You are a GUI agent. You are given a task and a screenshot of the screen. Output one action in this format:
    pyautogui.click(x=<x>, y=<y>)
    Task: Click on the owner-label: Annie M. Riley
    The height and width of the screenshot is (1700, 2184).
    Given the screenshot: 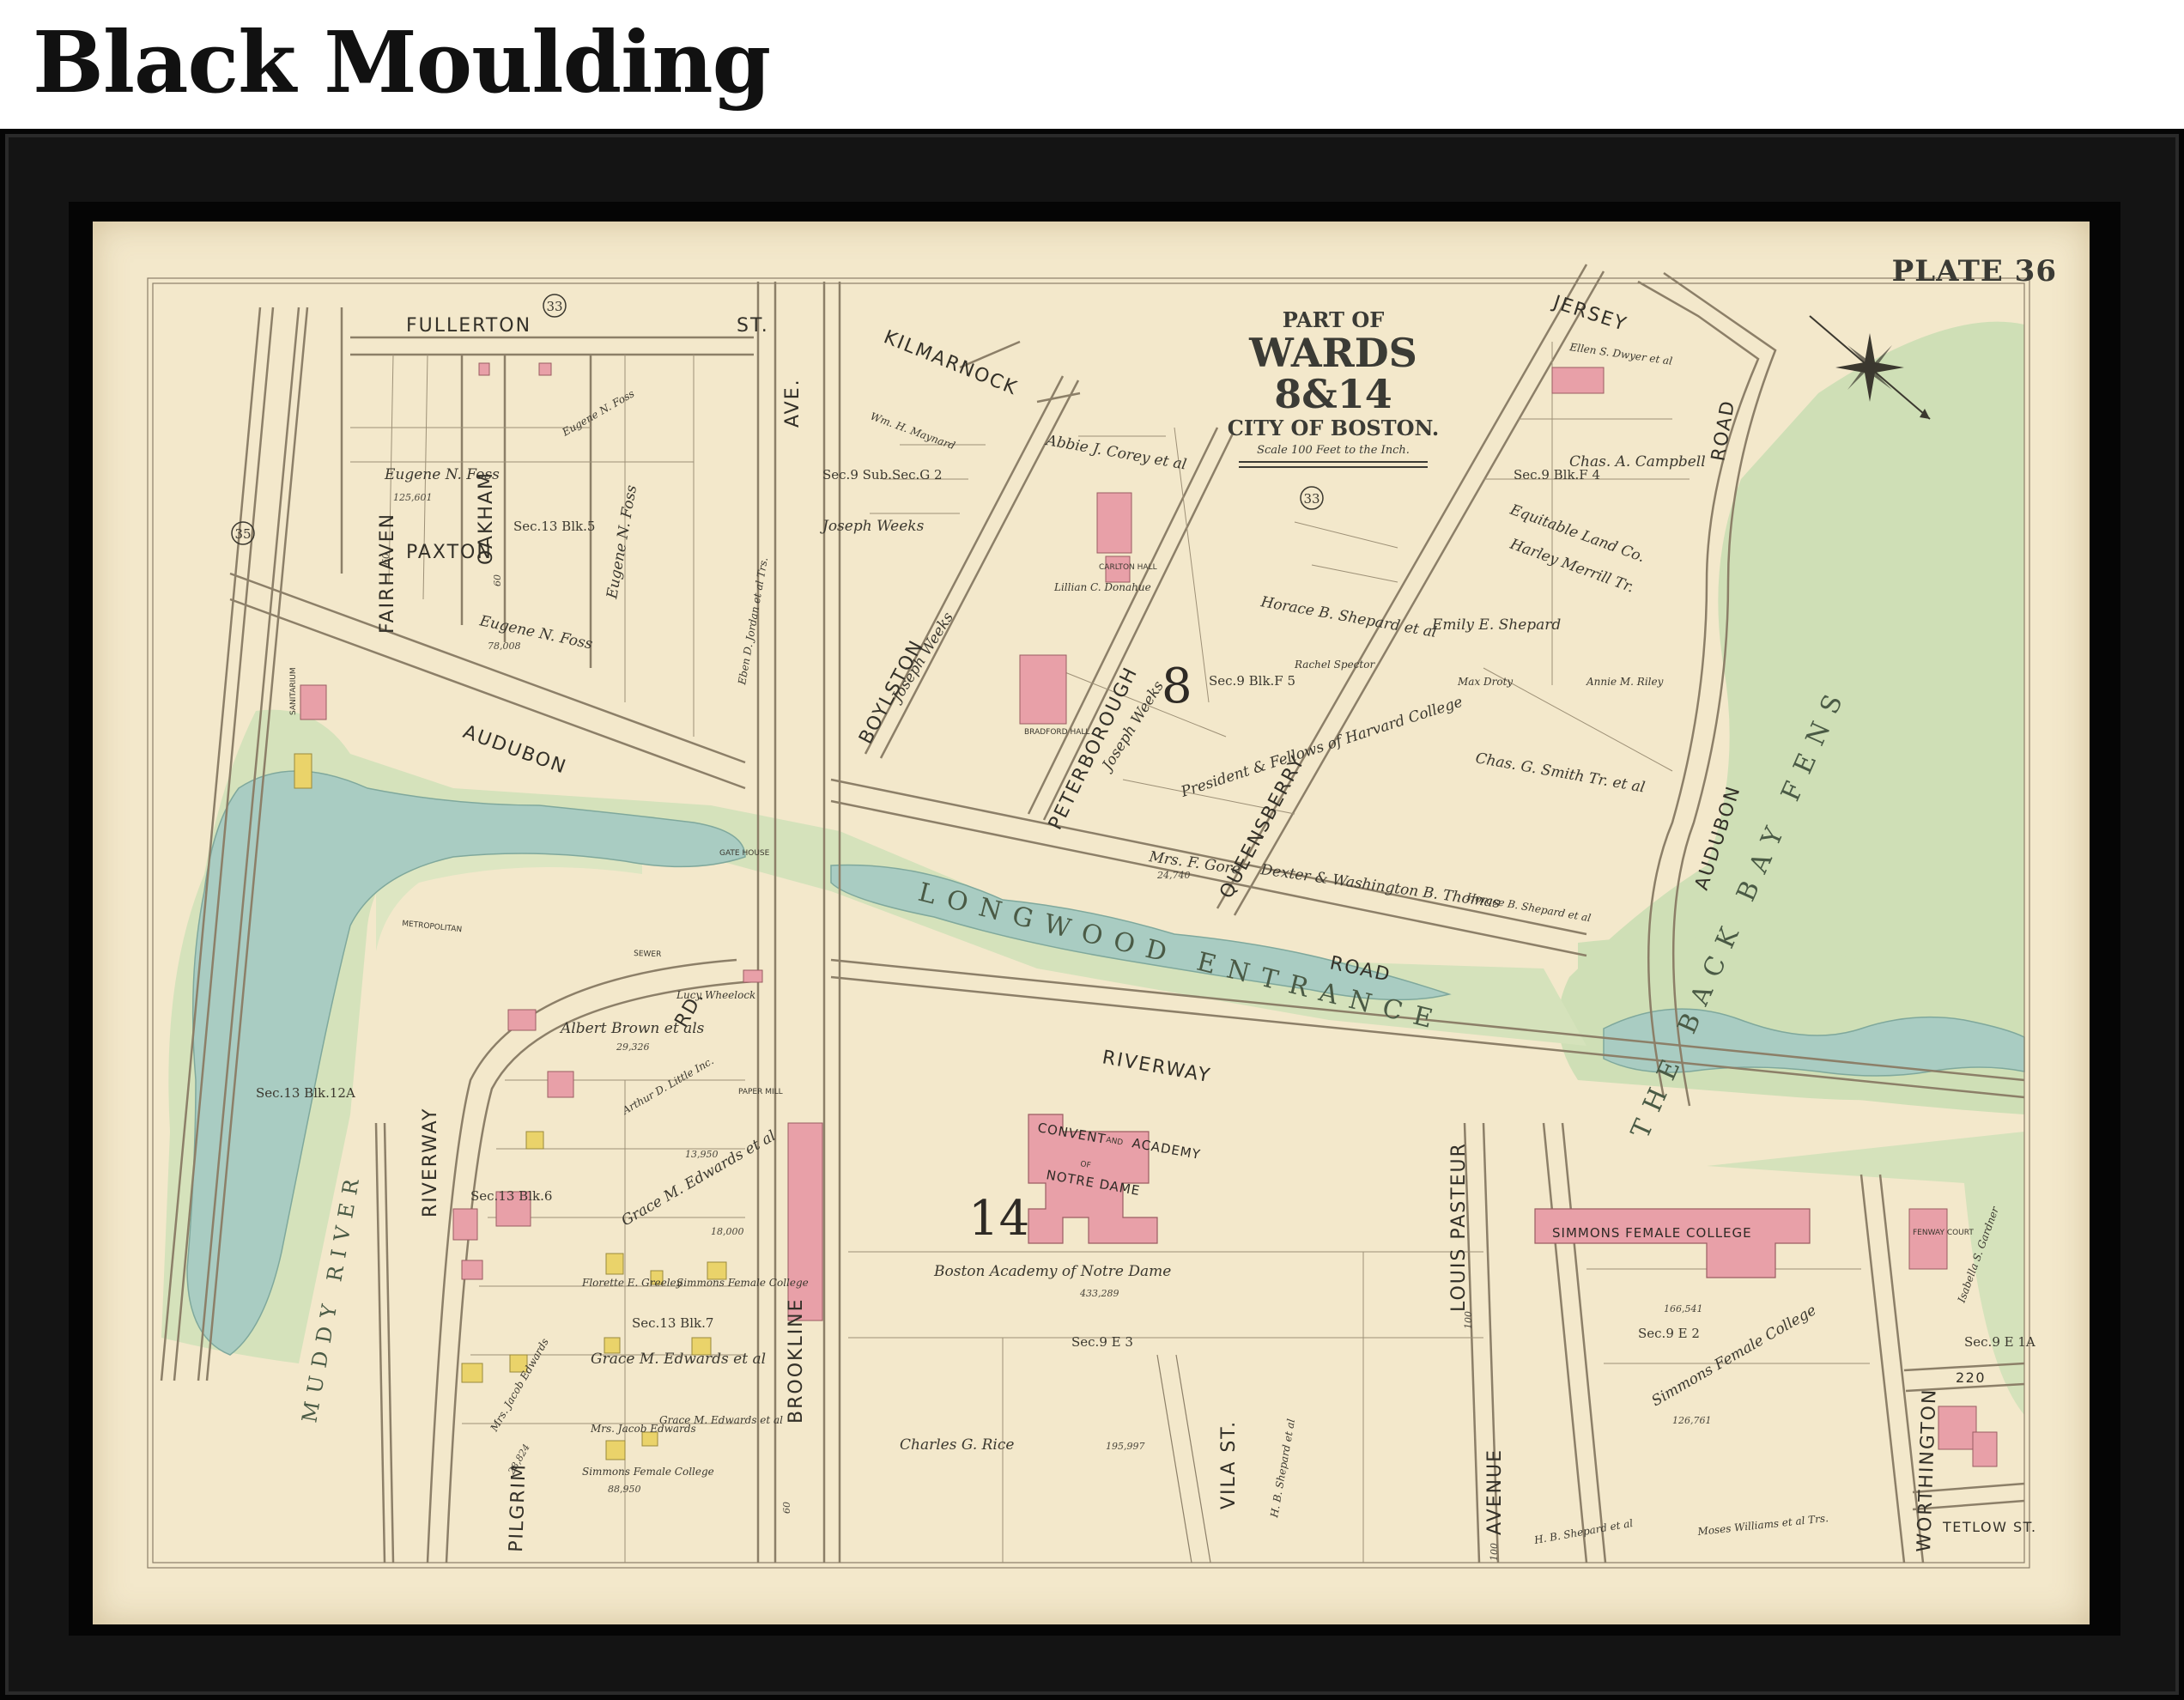 What is the action you would take?
    pyautogui.click(x=1625, y=682)
    